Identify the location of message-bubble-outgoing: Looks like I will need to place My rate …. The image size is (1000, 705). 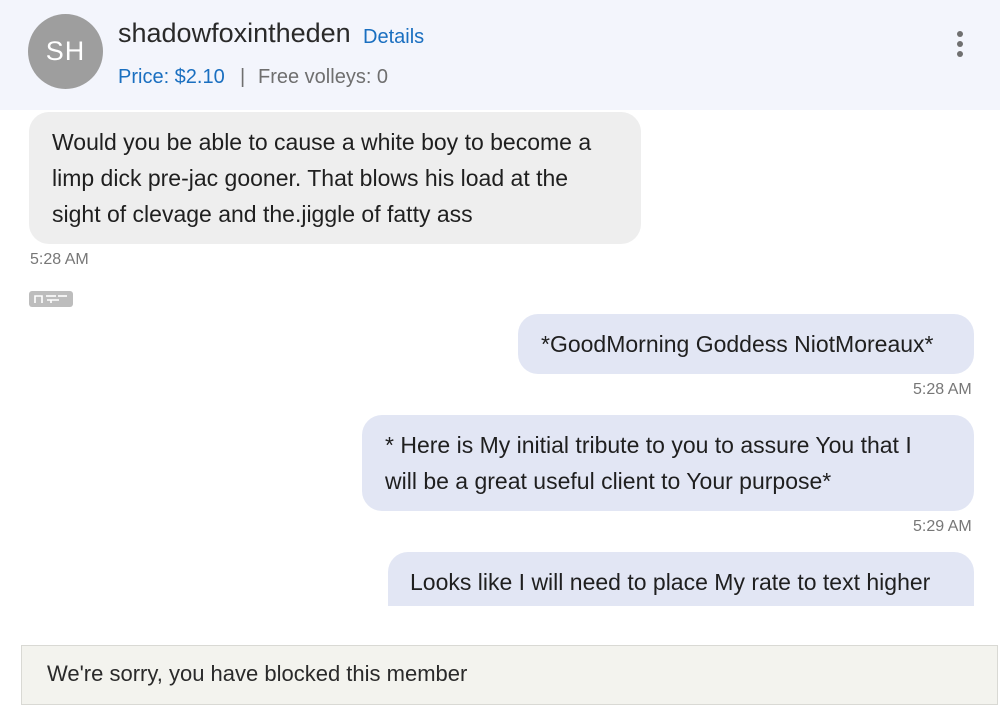
(681, 579).